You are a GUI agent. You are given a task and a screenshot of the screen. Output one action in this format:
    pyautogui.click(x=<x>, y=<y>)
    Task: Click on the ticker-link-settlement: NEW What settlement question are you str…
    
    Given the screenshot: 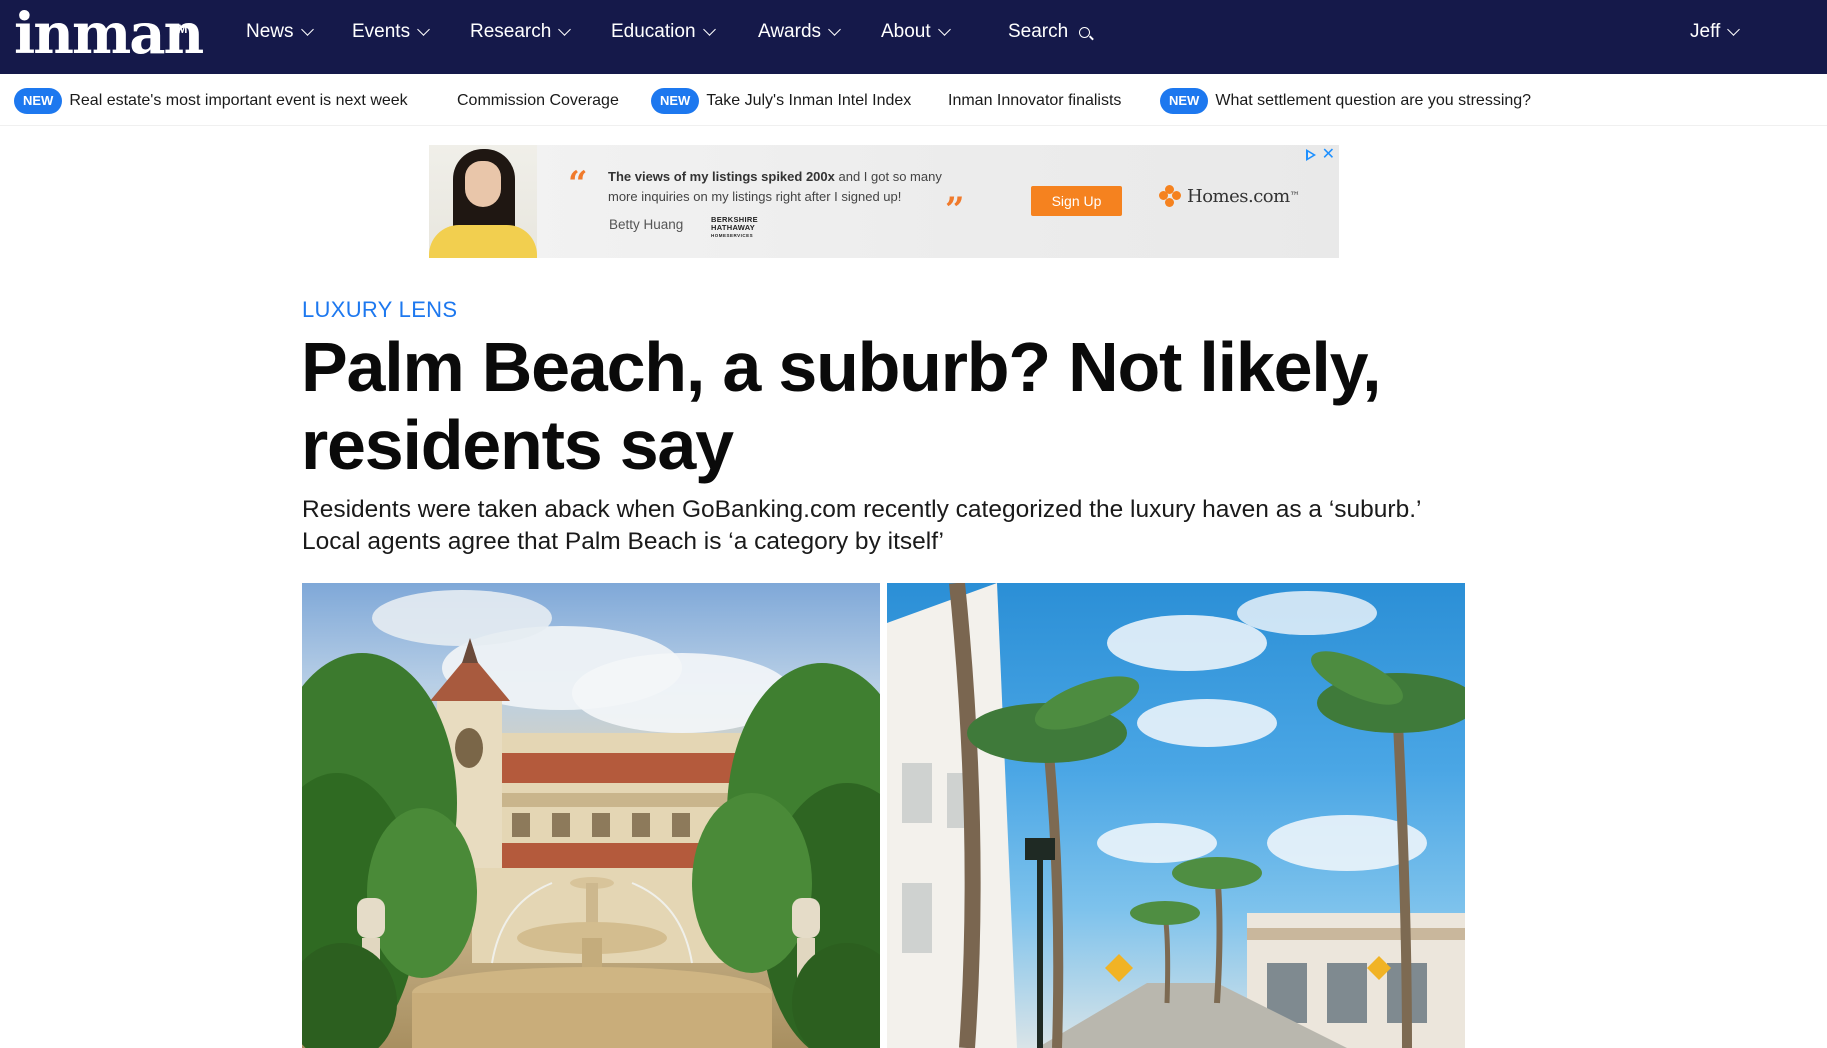 What is the action you would take?
    pyautogui.click(x=1345, y=101)
    